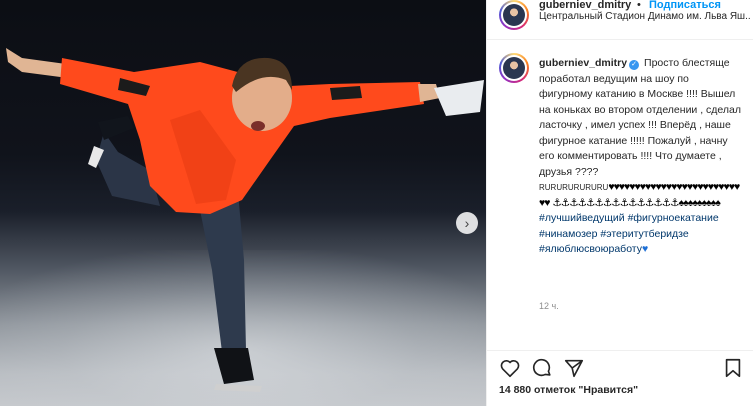  What do you see at coordinates (542, 368) in the screenshot?
I see `comment-icon` at bounding box center [542, 368].